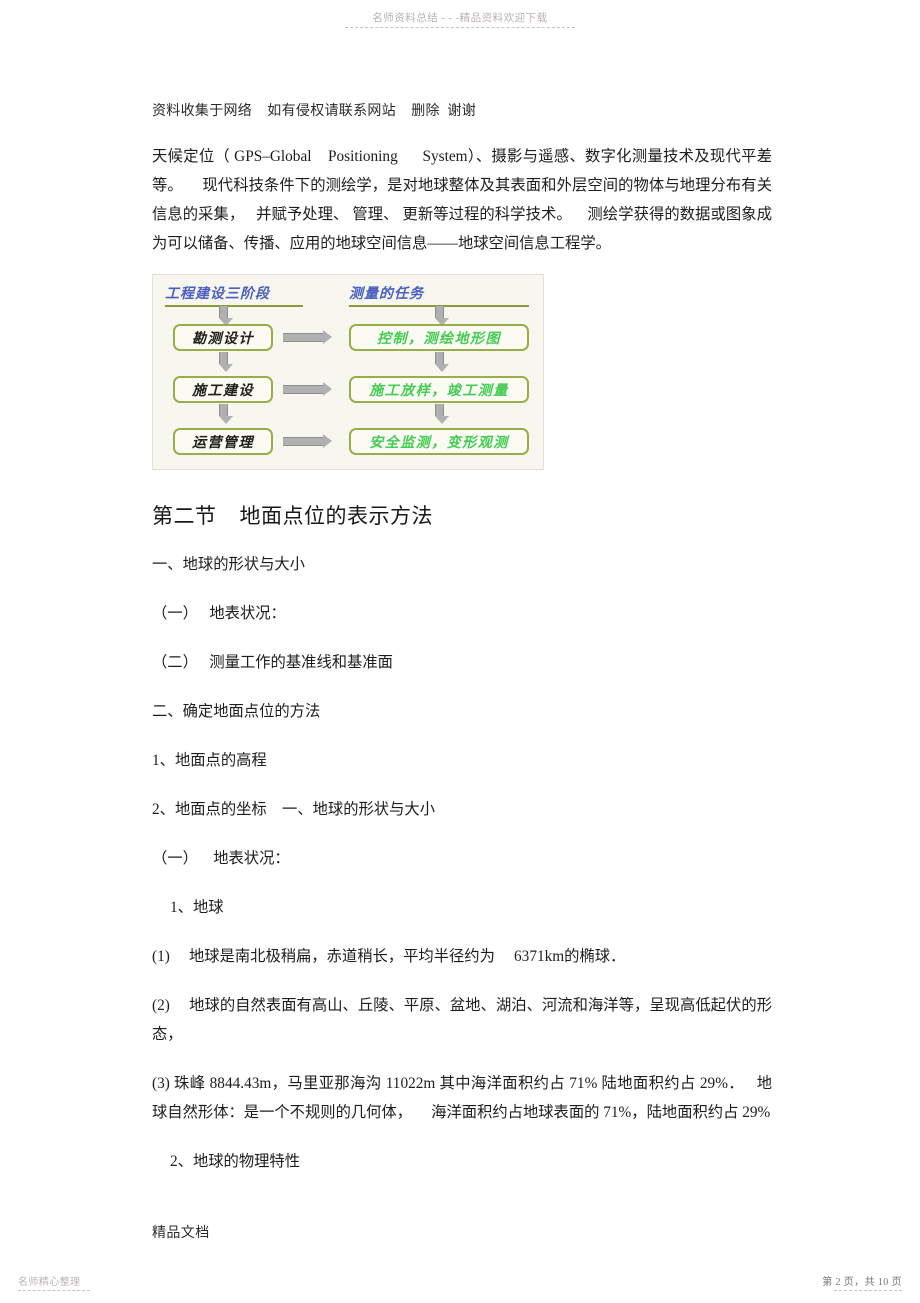  I want to click on bottom-right-dashline, so click(868, 1290).